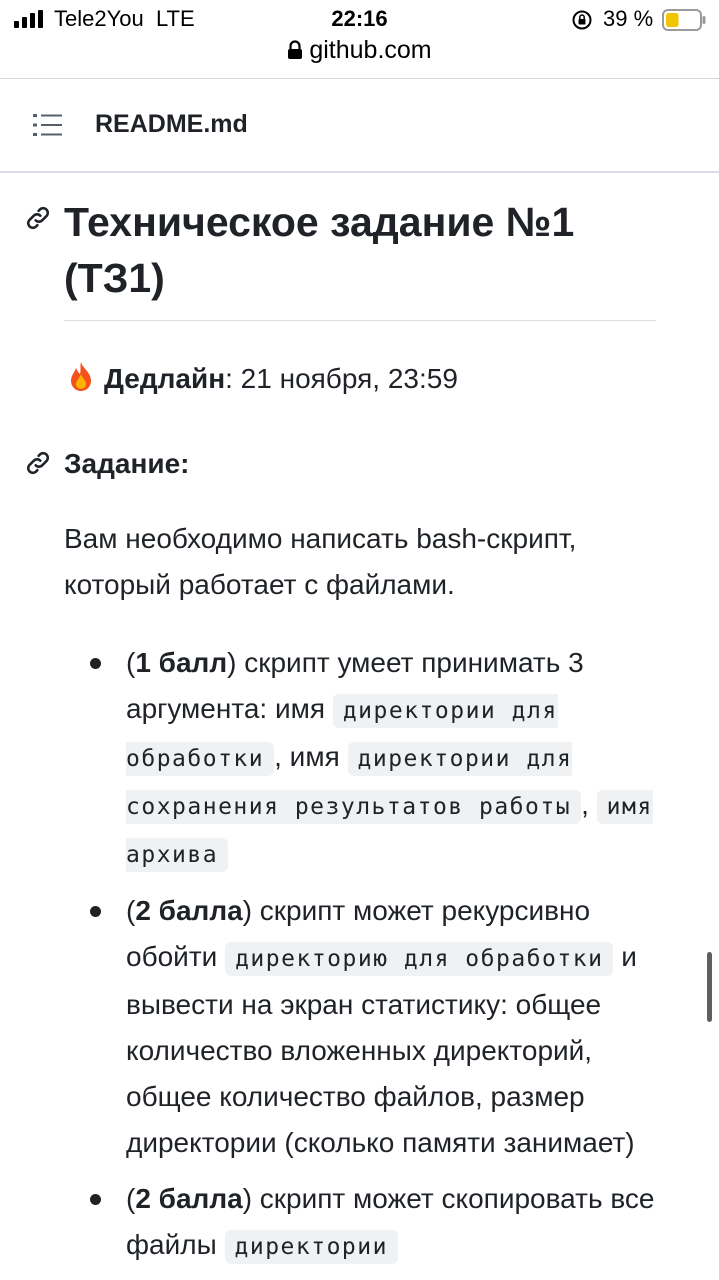 The width and height of the screenshot is (719, 1280). Describe the element at coordinates (370, 50) in the screenshot. I see `url-domain: github.com` at that location.